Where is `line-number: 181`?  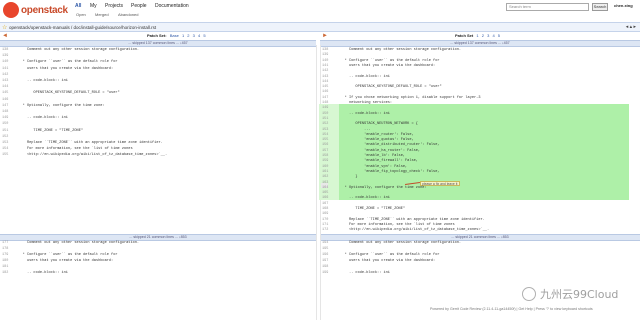
line-number: 181 is located at coordinates (5, 267).